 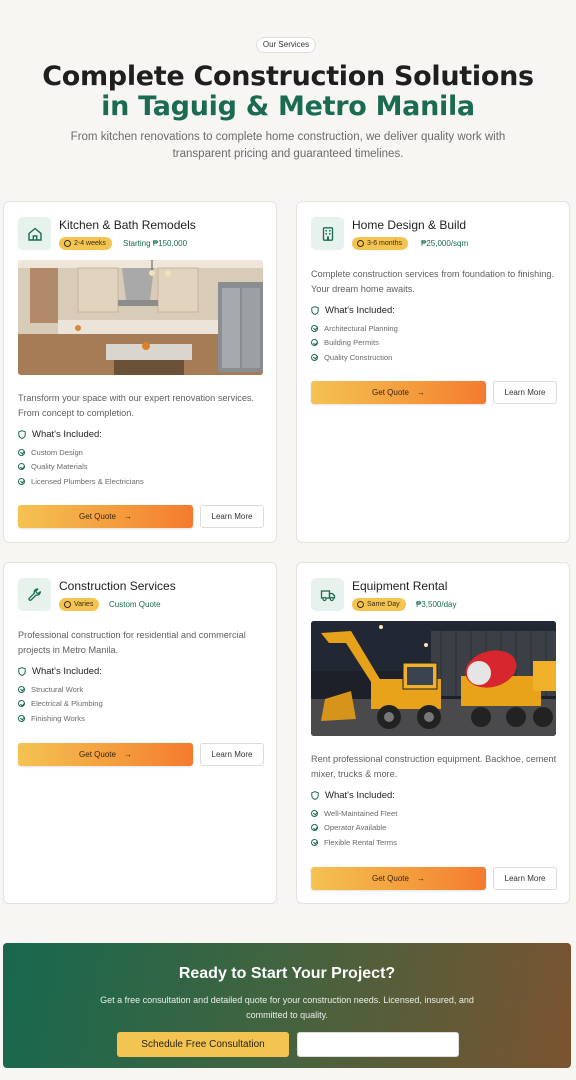 I want to click on duration-text: Same Day, so click(x=383, y=604).